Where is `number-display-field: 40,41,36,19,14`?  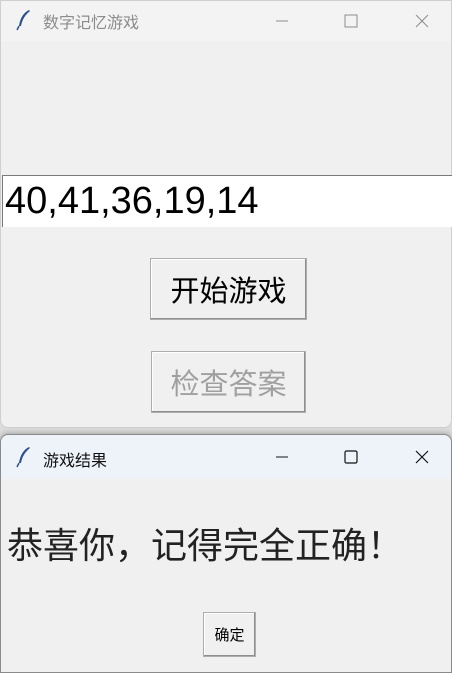
number-display-field: 40,41,36,19,14 is located at coordinates (227, 201).